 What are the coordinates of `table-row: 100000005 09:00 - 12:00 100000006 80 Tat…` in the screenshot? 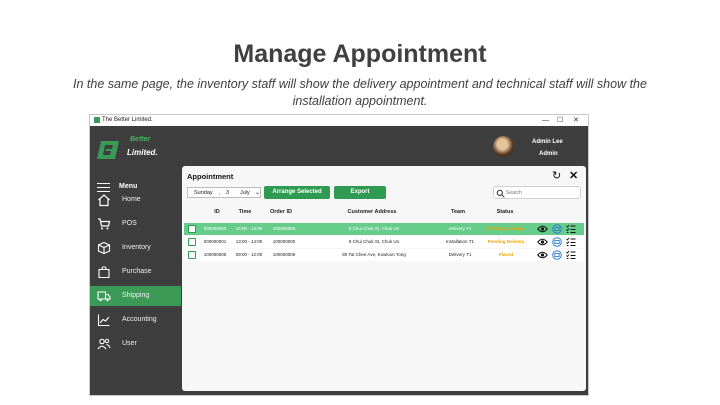 It's located at (384, 255).